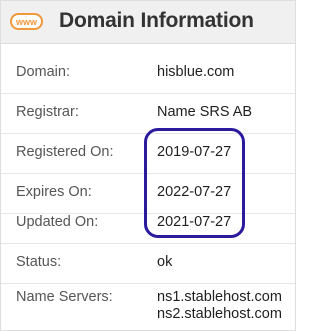 The image size is (320, 331). Describe the element at coordinates (205, 112) in the screenshot. I see `registrar-value: Name SRS AB` at that location.